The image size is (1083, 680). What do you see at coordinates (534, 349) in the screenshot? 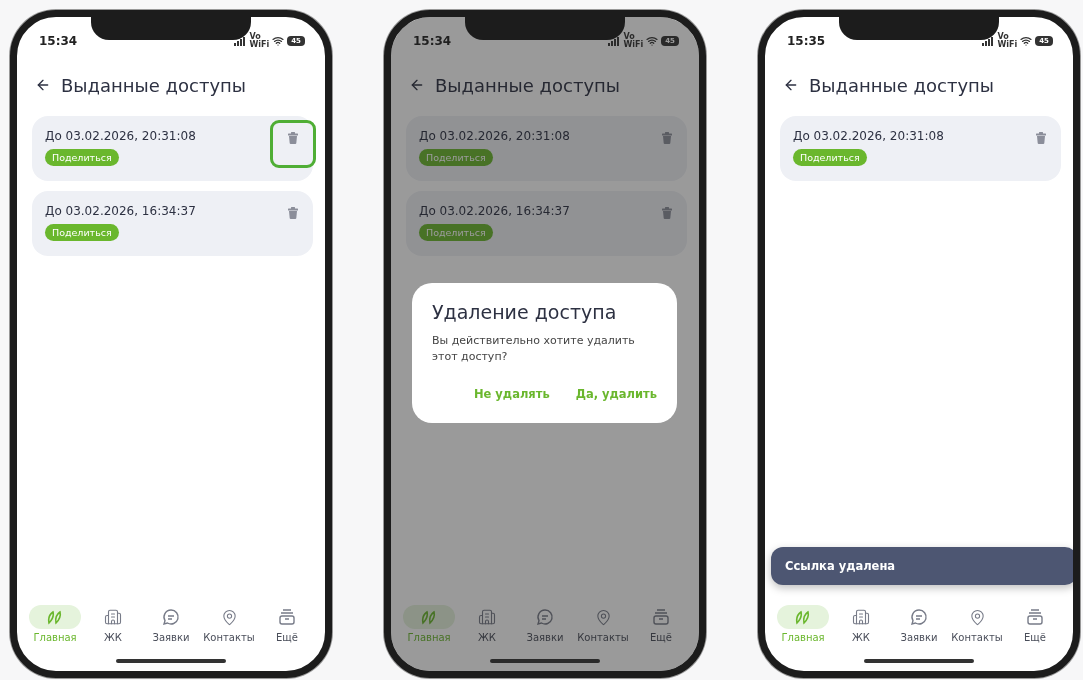
I see `dialog-message: Вы действительно хотите удалить этот доступ?` at bounding box center [534, 349].